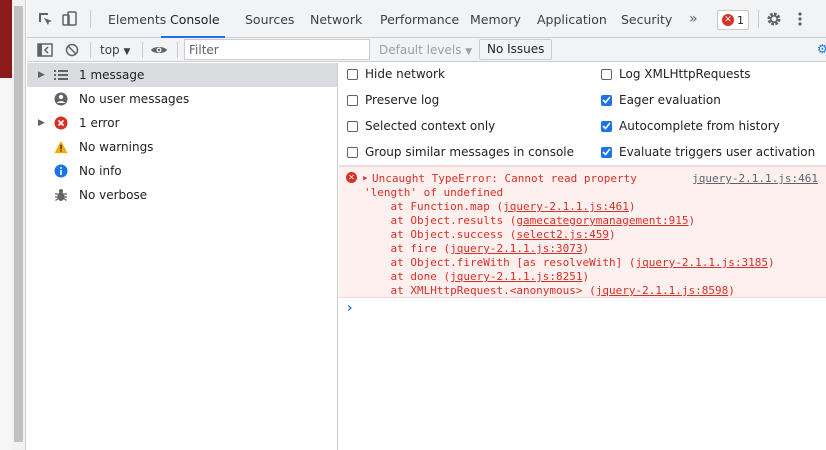  Describe the element at coordinates (110, 50) in the screenshot. I see `context-value: top` at that location.